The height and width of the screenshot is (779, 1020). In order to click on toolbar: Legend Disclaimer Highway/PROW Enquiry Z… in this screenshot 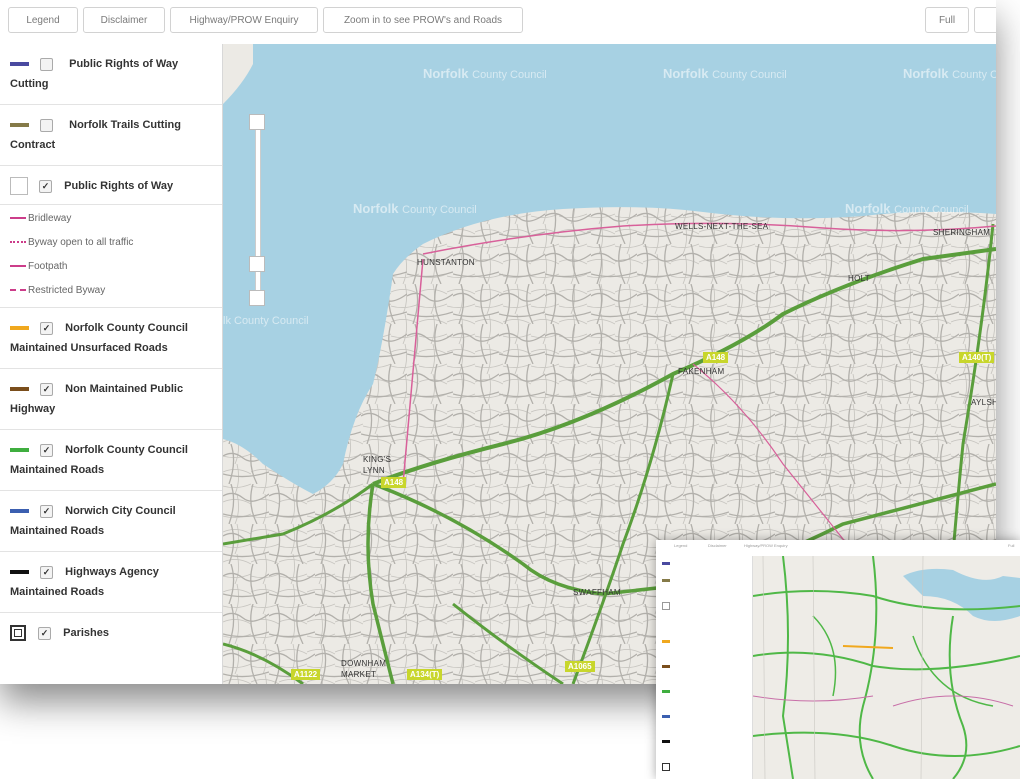, I will do `click(498, 22)`.